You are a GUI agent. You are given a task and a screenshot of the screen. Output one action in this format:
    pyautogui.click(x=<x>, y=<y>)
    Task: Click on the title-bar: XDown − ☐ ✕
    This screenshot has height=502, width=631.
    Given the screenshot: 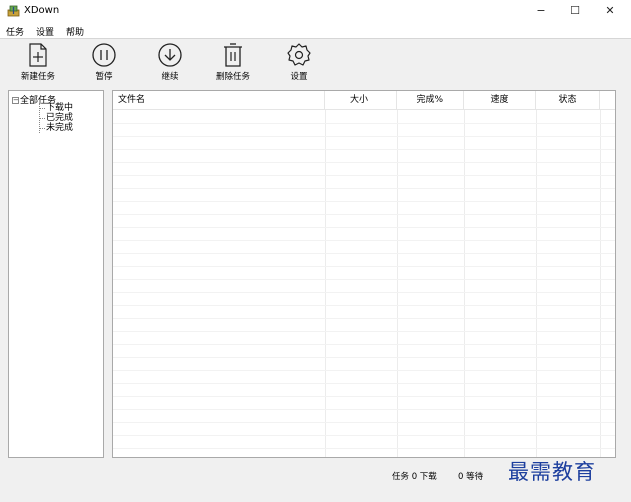 What is the action you would take?
    pyautogui.click(x=315, y=11)
    